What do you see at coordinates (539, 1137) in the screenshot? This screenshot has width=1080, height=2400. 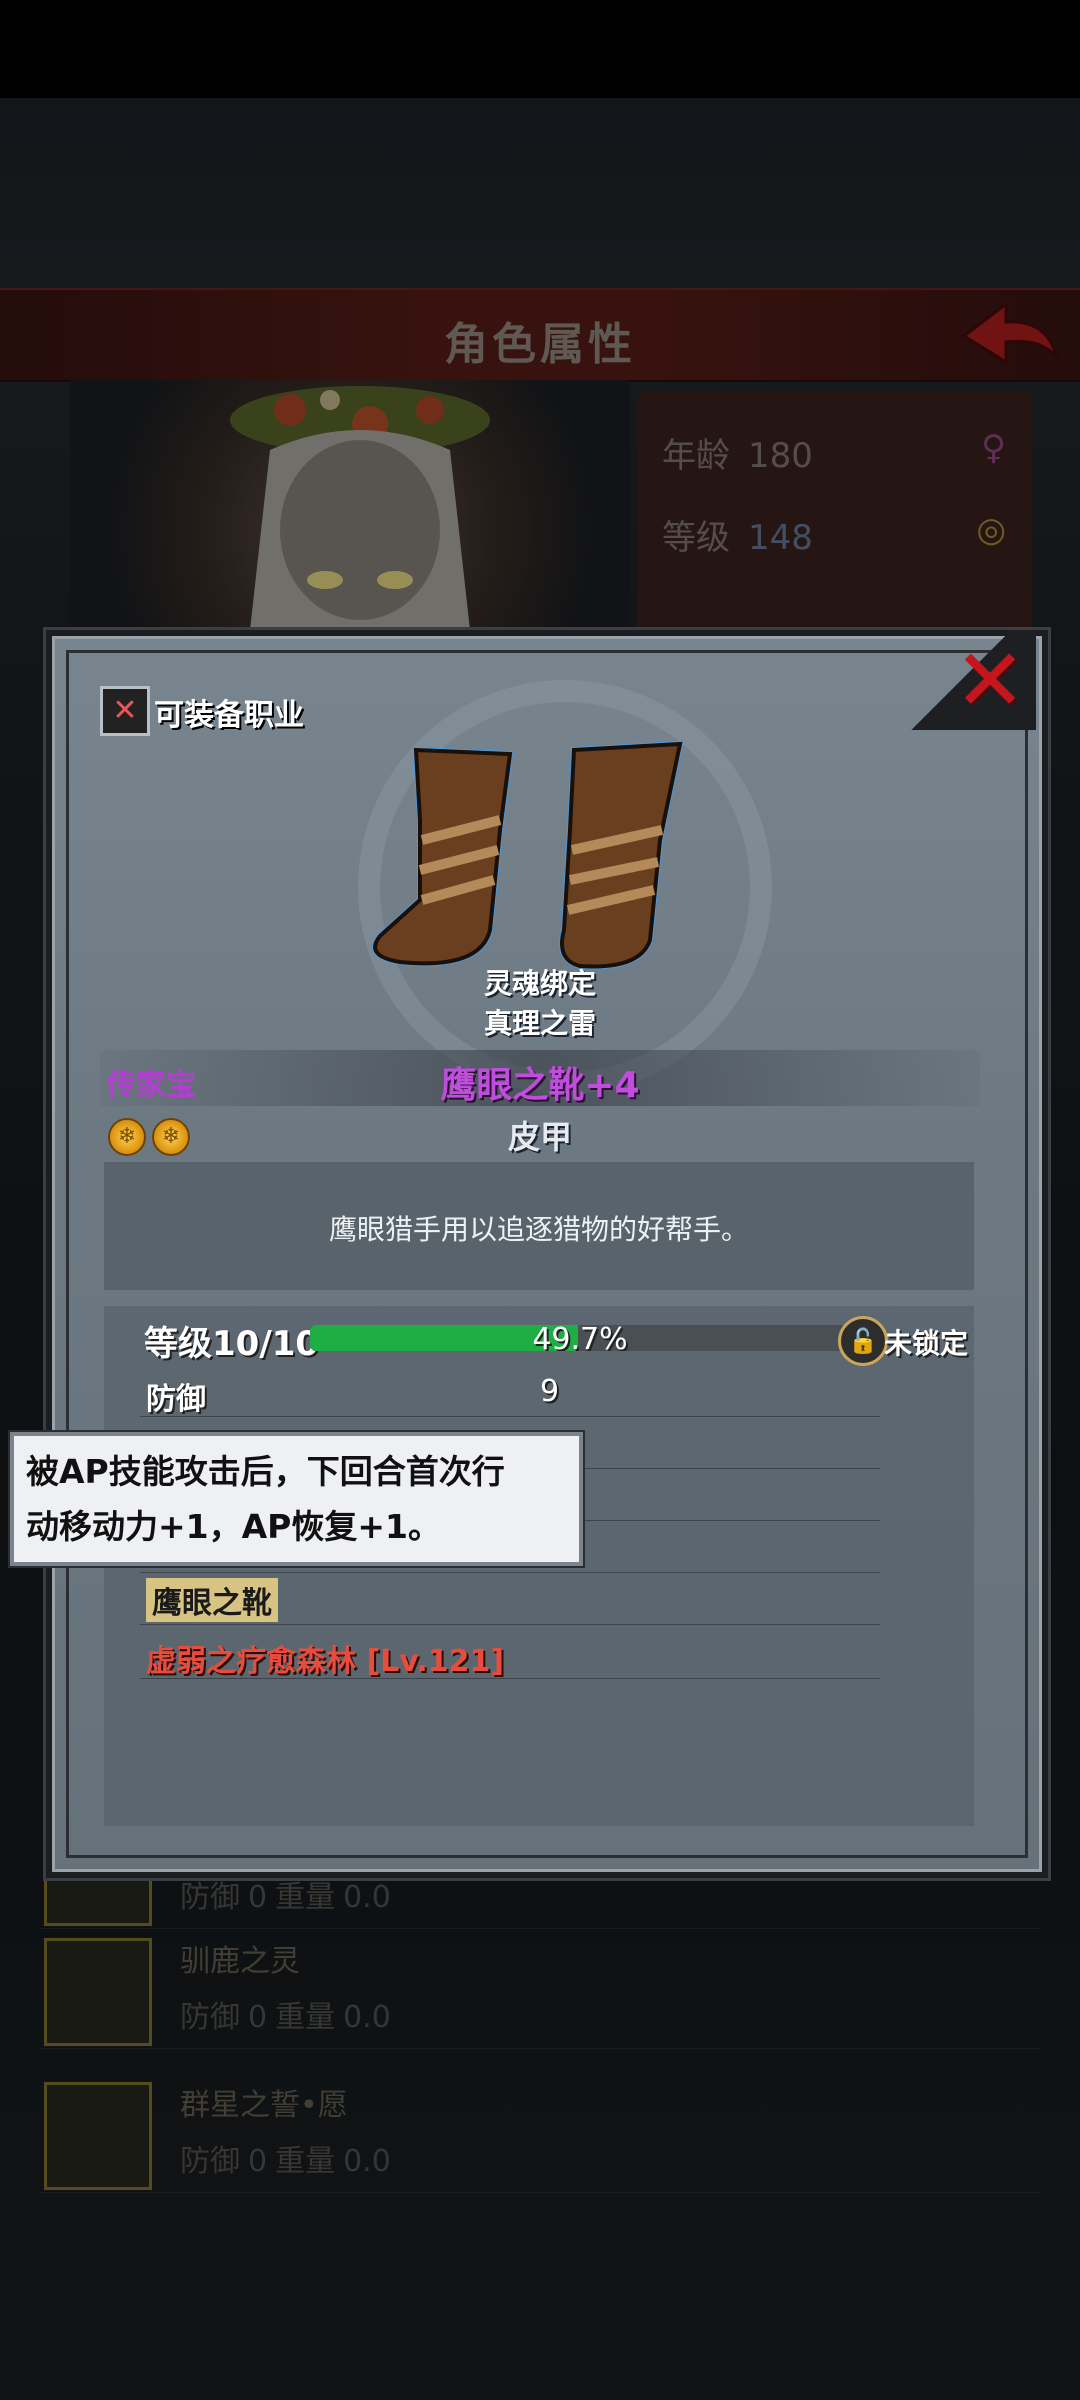 I see `item-type: 皮甲` at bounding box center [539, 1137].